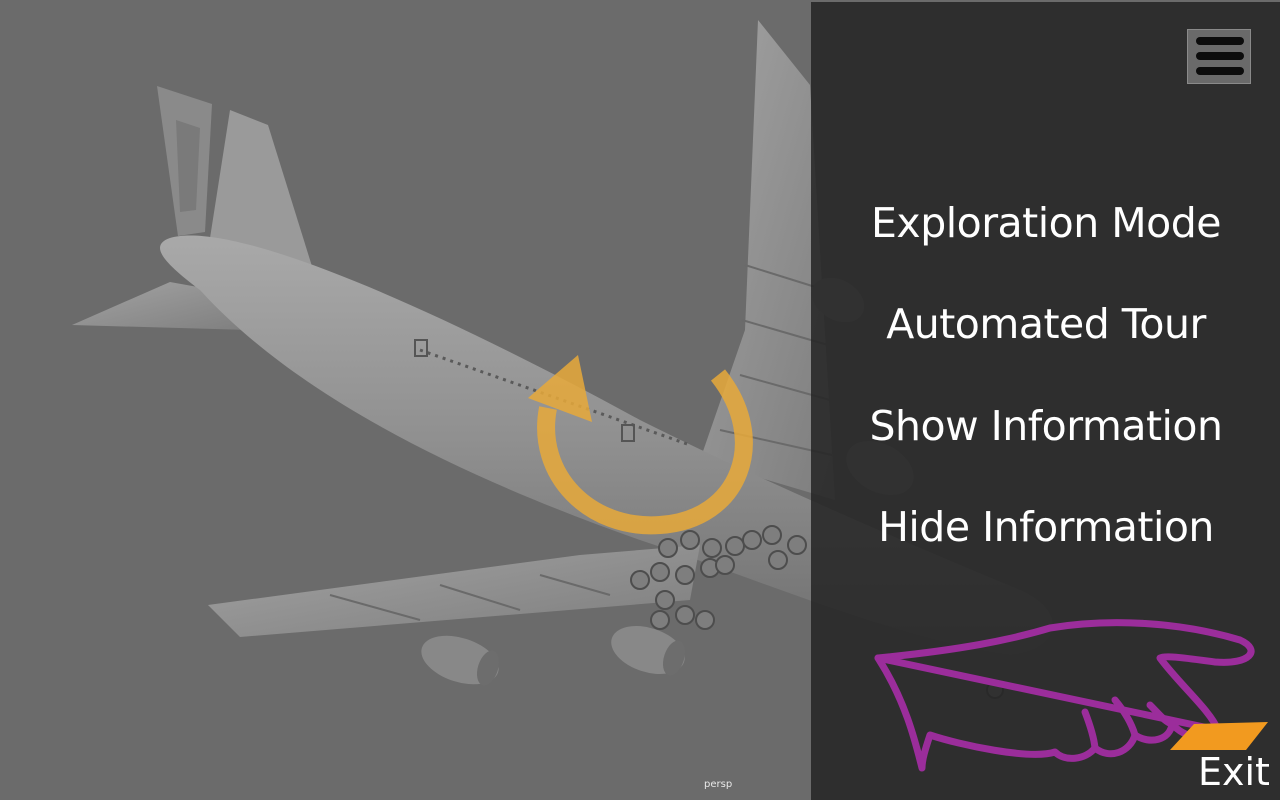 This screenshot has height=800, width=1280. I want to click on exit-label: Exit, so click(1234, 772).